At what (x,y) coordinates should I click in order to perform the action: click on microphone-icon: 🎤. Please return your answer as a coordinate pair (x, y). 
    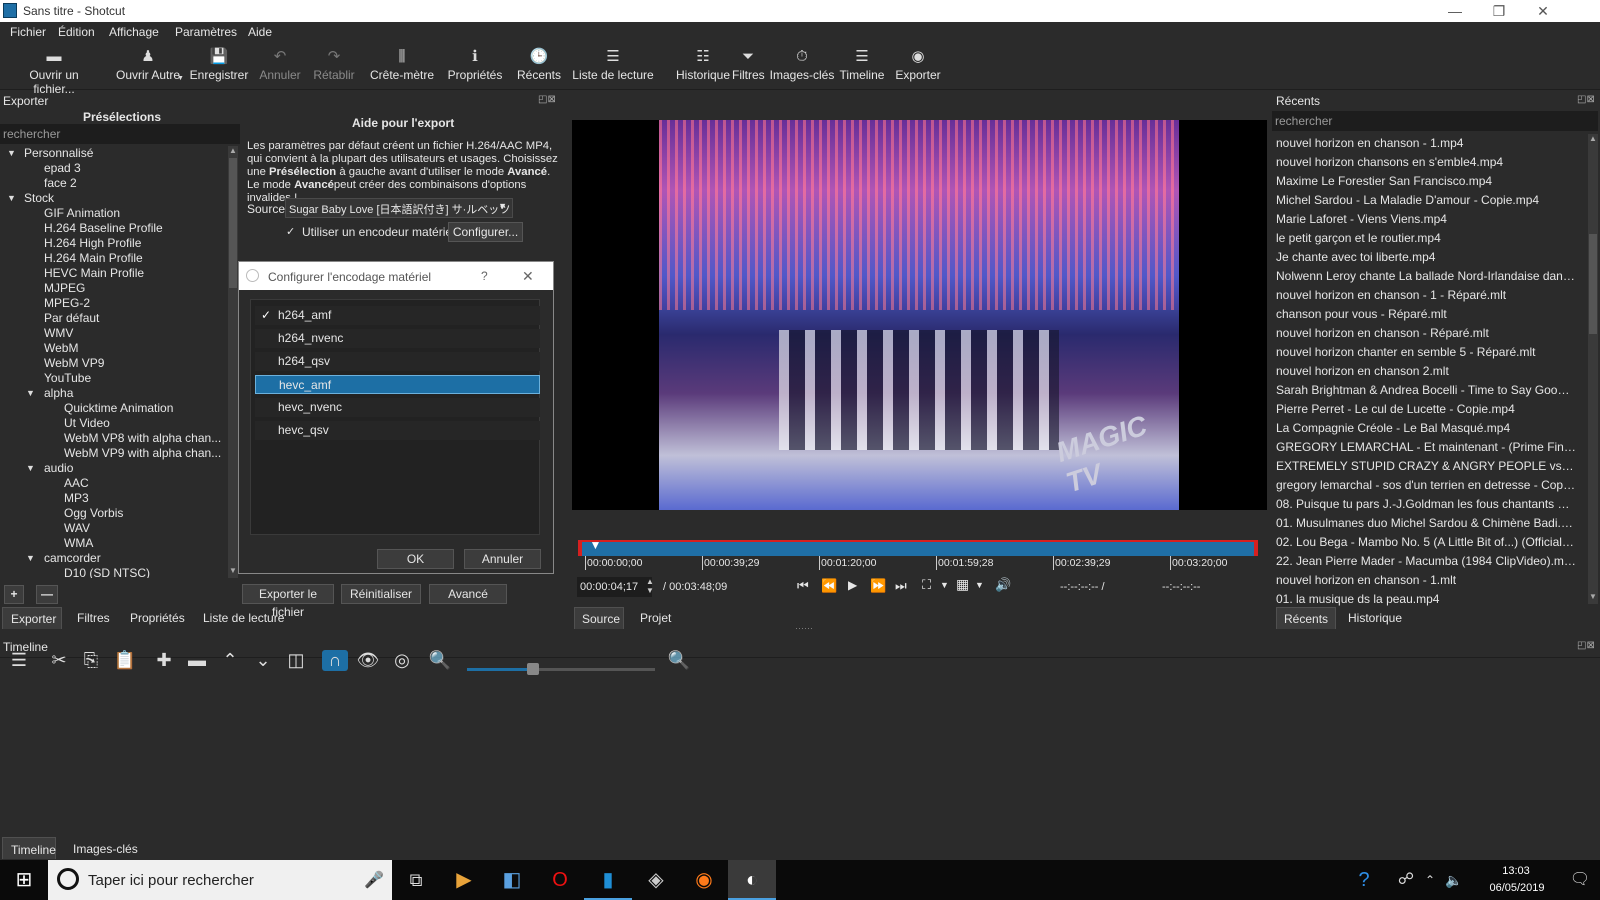
    Looking at the image, I should click on (374, 880).